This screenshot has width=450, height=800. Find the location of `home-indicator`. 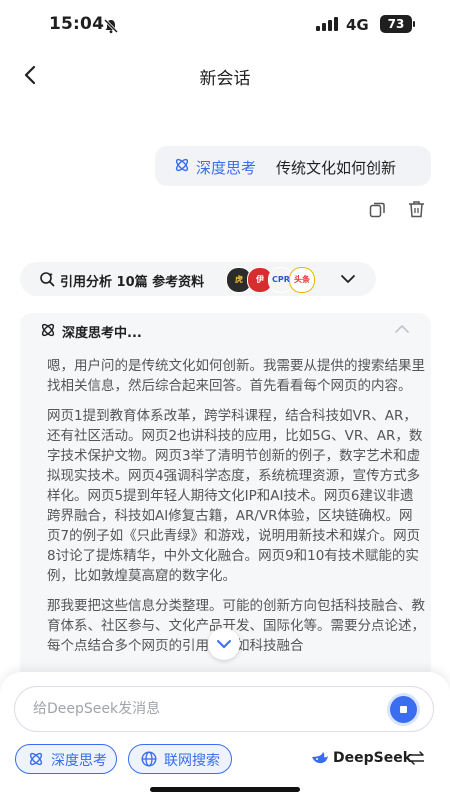

home-indicator is located at coordinates (225, 789).